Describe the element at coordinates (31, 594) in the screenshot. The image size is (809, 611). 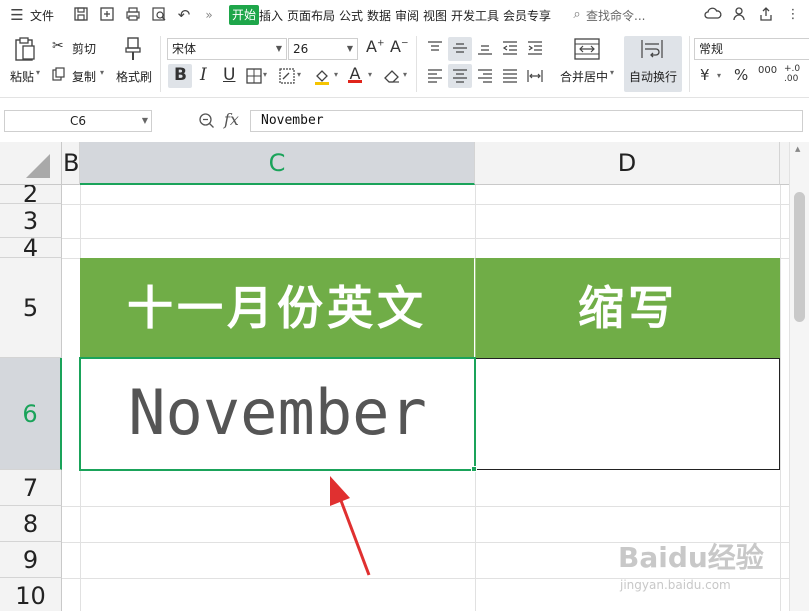
I see `row-header-10: 10` at that location.